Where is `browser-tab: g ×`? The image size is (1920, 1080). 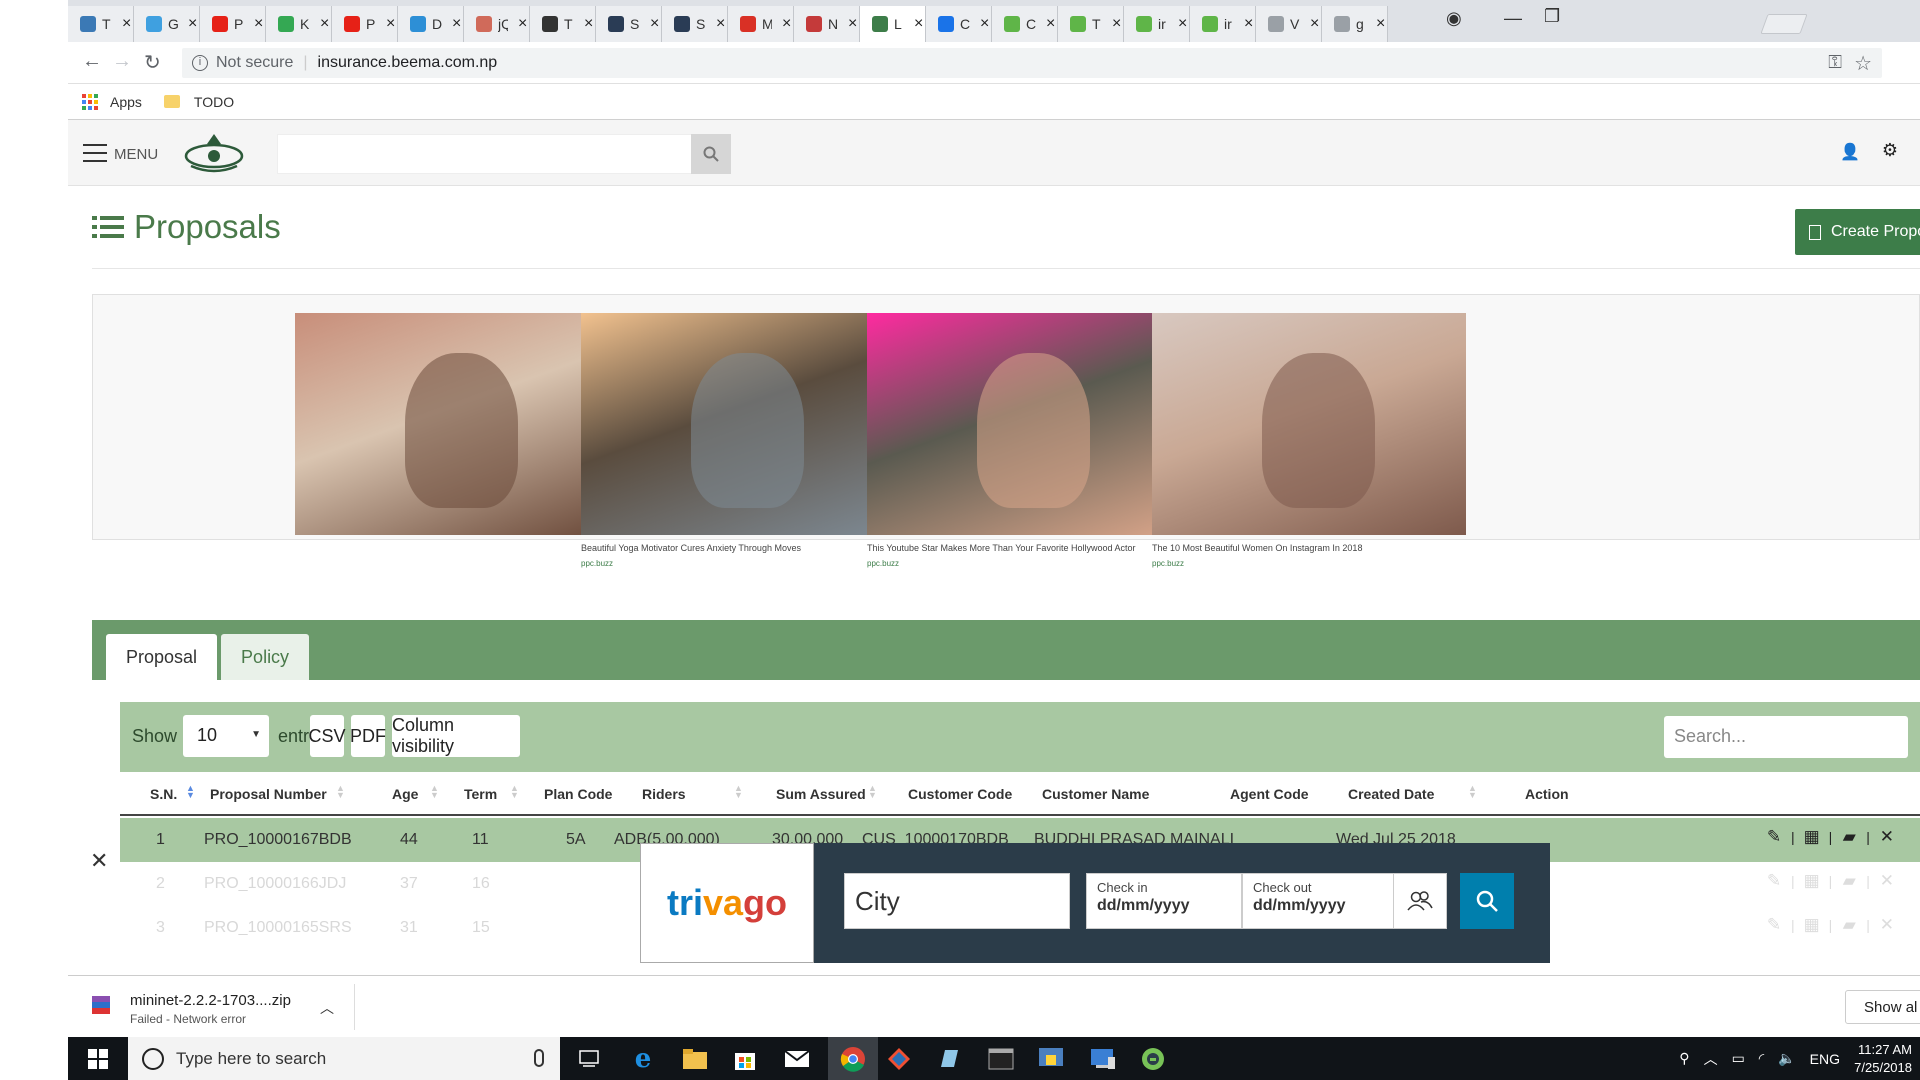
browser-tab: g × is located at coordinates (1355, 24).